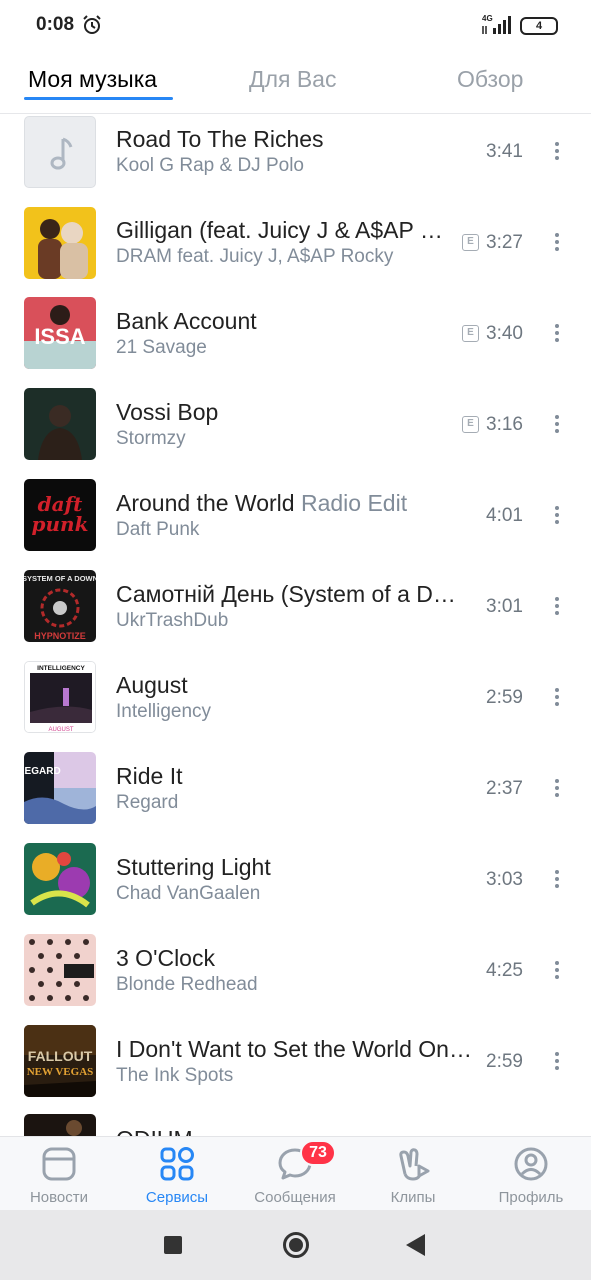 Image resolution: width=591 pixels, height=1280 pixels. Describe the element at coordinates (61, 668) in the screenshot. I see `cover-text-intelligency: INTELLIGENCY` at that location.